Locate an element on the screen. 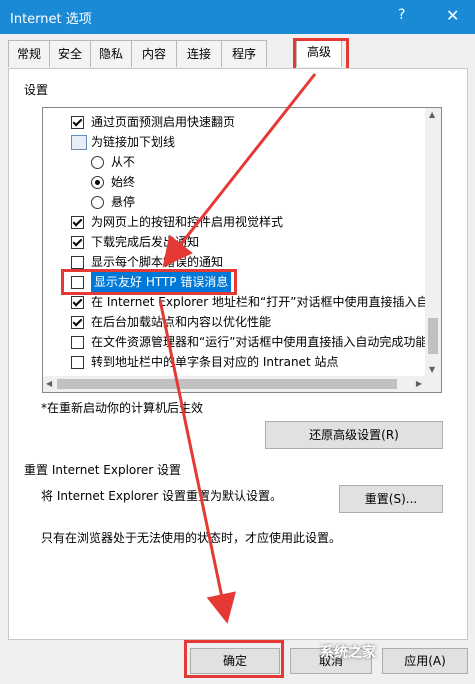 This screenshot has width=475, height=684. restart-note: *在重新启动你的计算机后生效 is located at coordinates (122, 408).